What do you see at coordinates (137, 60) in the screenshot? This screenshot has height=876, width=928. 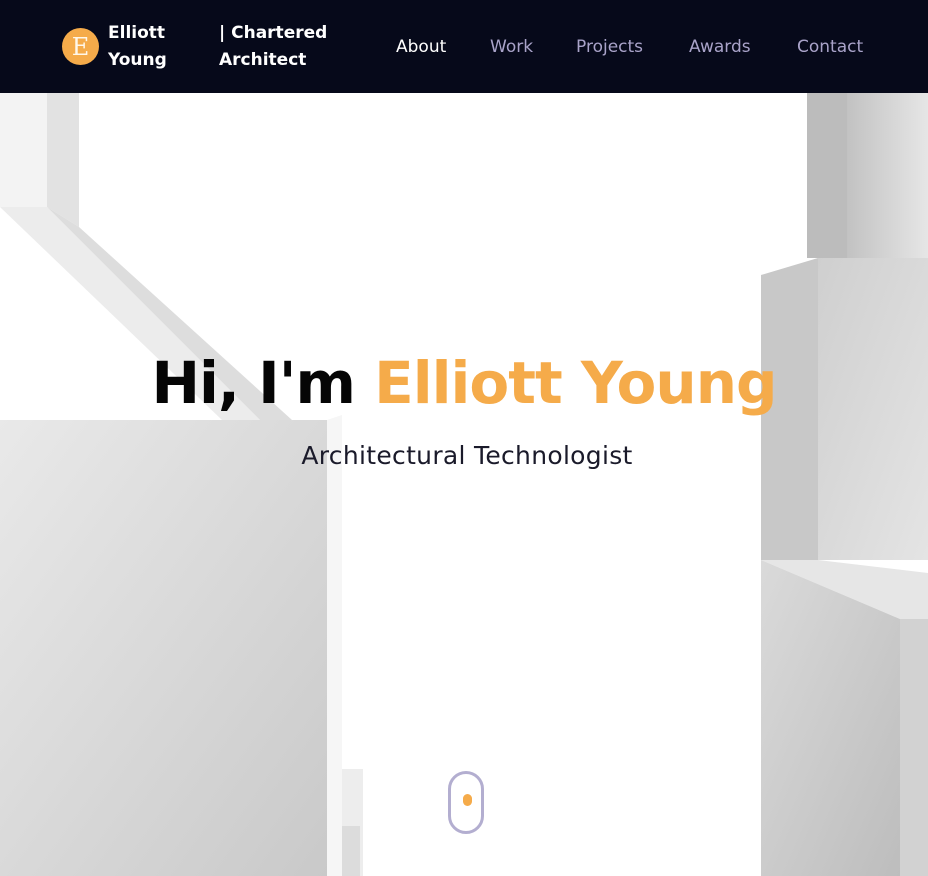 I see `brand-name-last: Young` at bounding box center [137, 60].